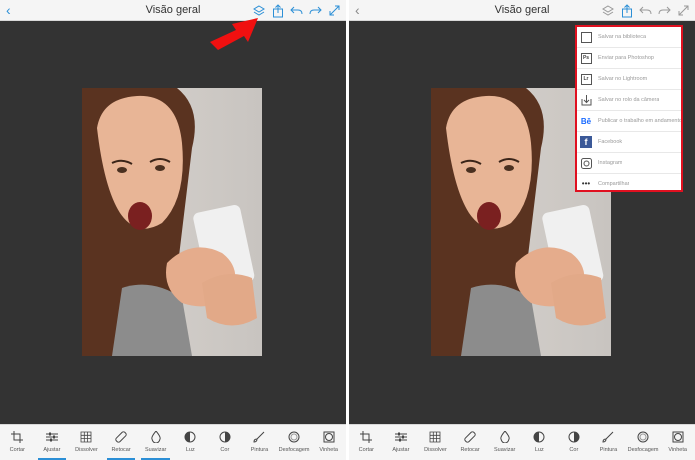 The height and width of the screenshot is (460, 695). I want to click on more-dots-icon: •••, so click(586, 183).